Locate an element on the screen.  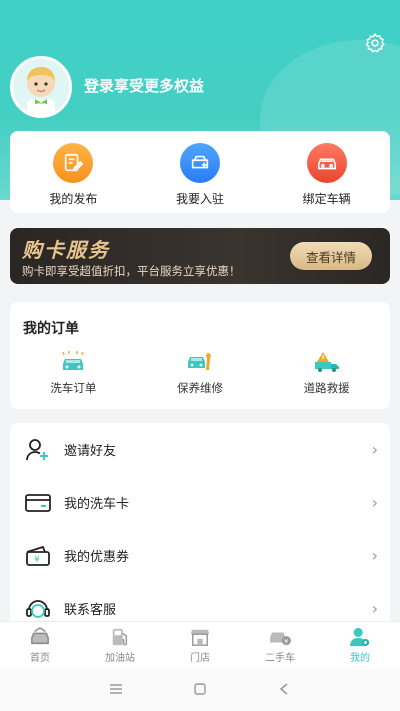
coupon-icon: ¥ is located at coordinates (38, 556).